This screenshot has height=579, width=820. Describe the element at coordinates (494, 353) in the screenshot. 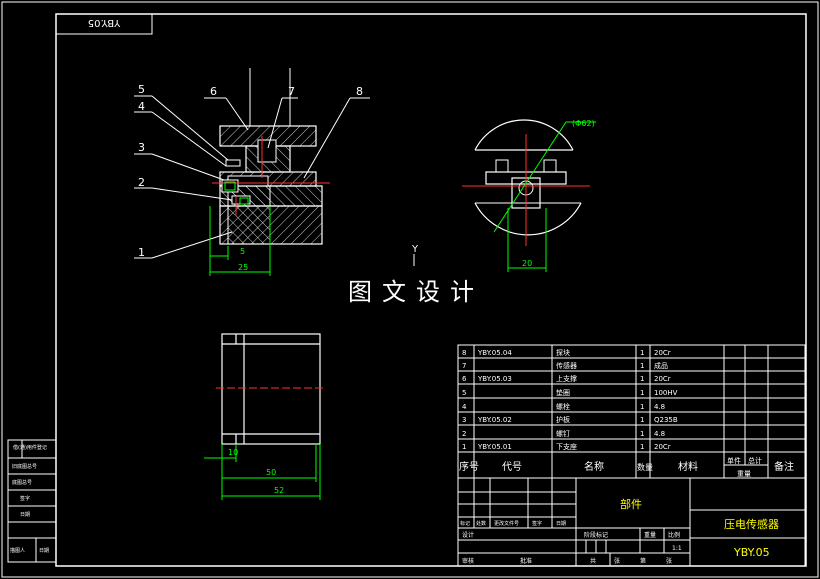

I see `bom-code: YBY.05.04` at that location.